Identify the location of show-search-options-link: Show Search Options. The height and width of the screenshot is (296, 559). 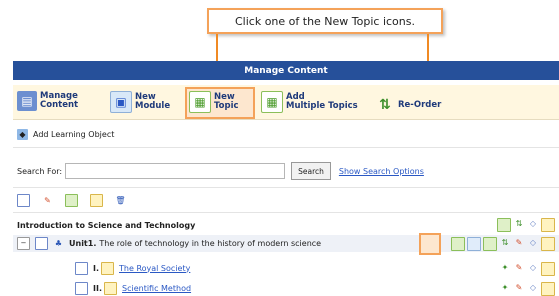
(381, 171).